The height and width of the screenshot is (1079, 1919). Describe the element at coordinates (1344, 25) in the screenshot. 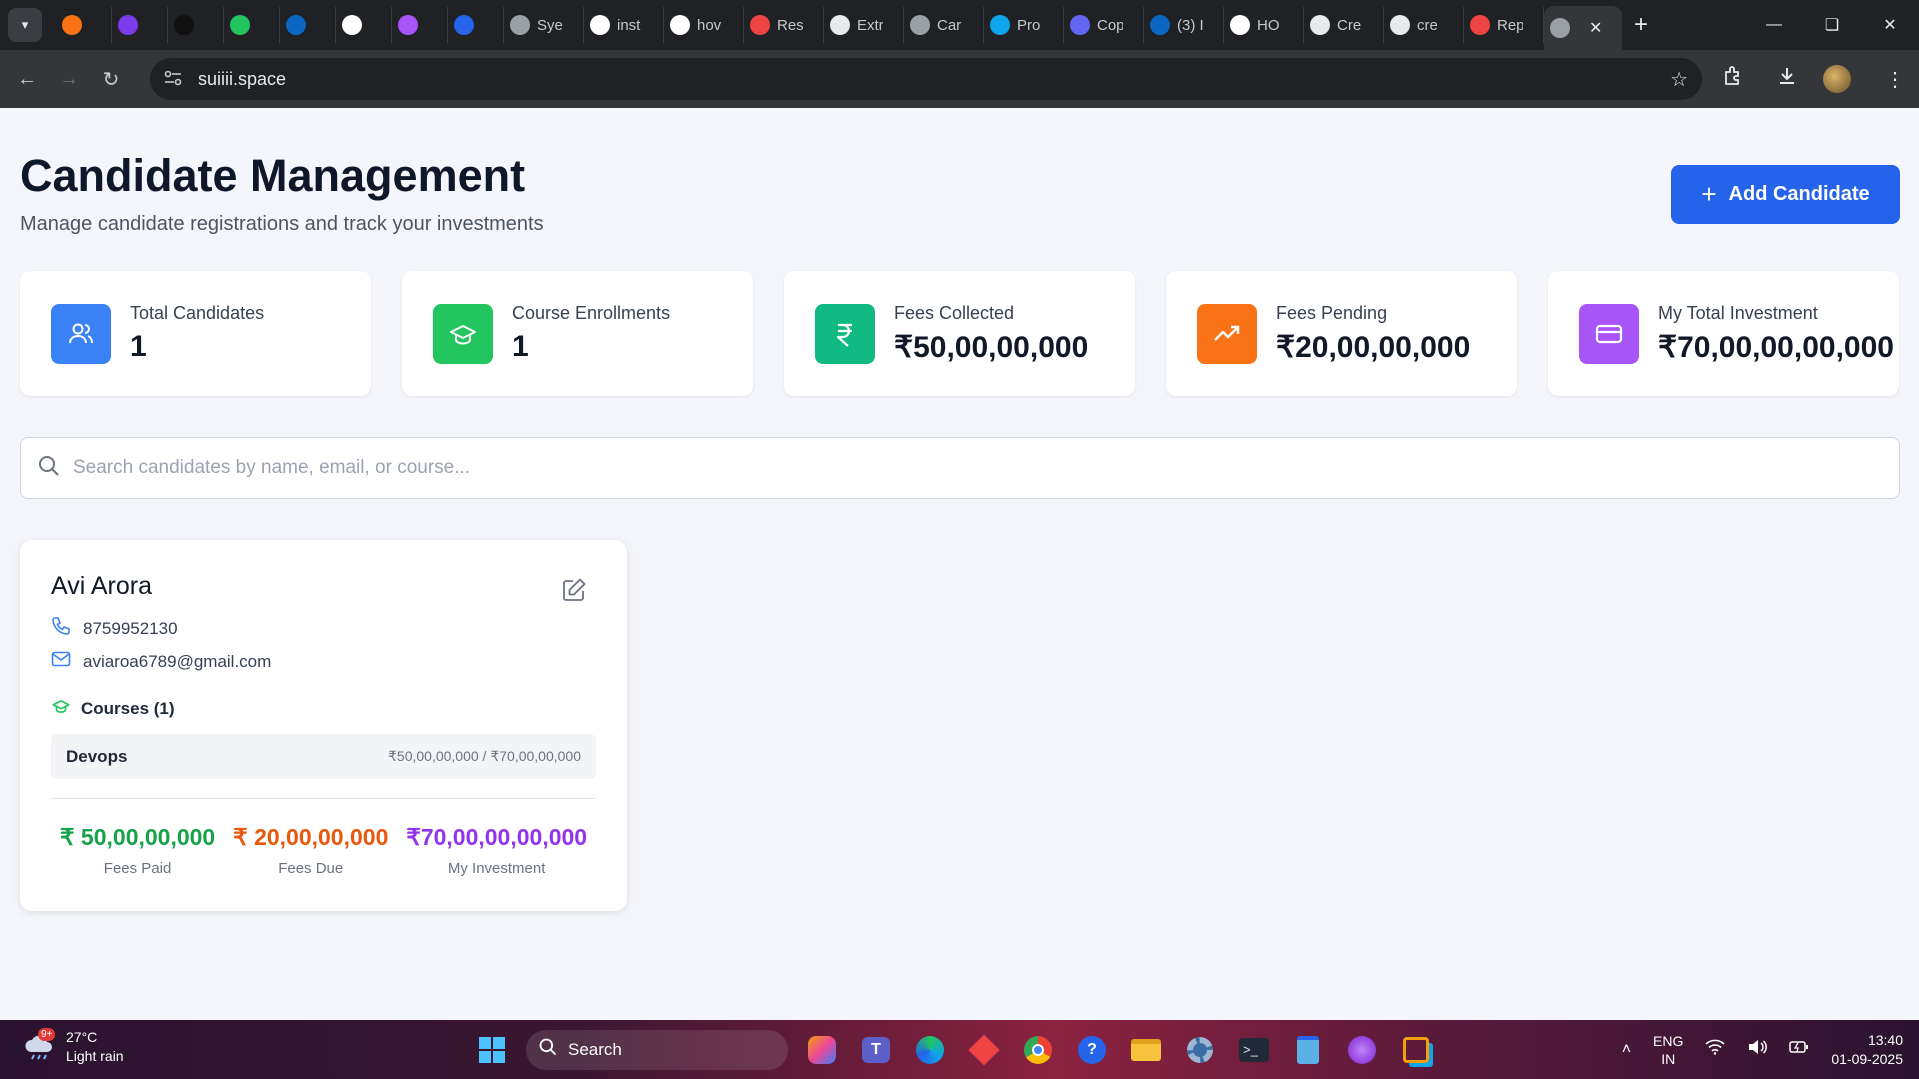

I see `browser-tab: Cre` at that location.